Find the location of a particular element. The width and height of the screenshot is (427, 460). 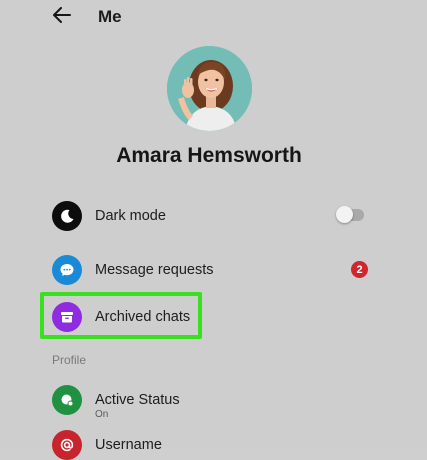

message-requests-badge: 2 is located at coordinates (359, 269).